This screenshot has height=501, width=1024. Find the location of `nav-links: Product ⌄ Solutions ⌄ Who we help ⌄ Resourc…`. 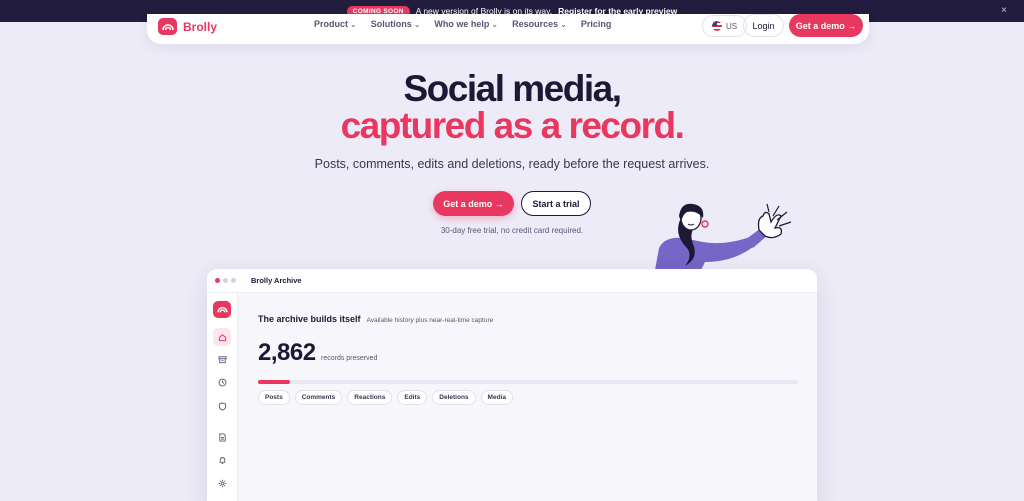

nav-links: Product ⌄ Solutions ⌄ Who we help ⌄ Resourc… is located at coordinates (462, 24).